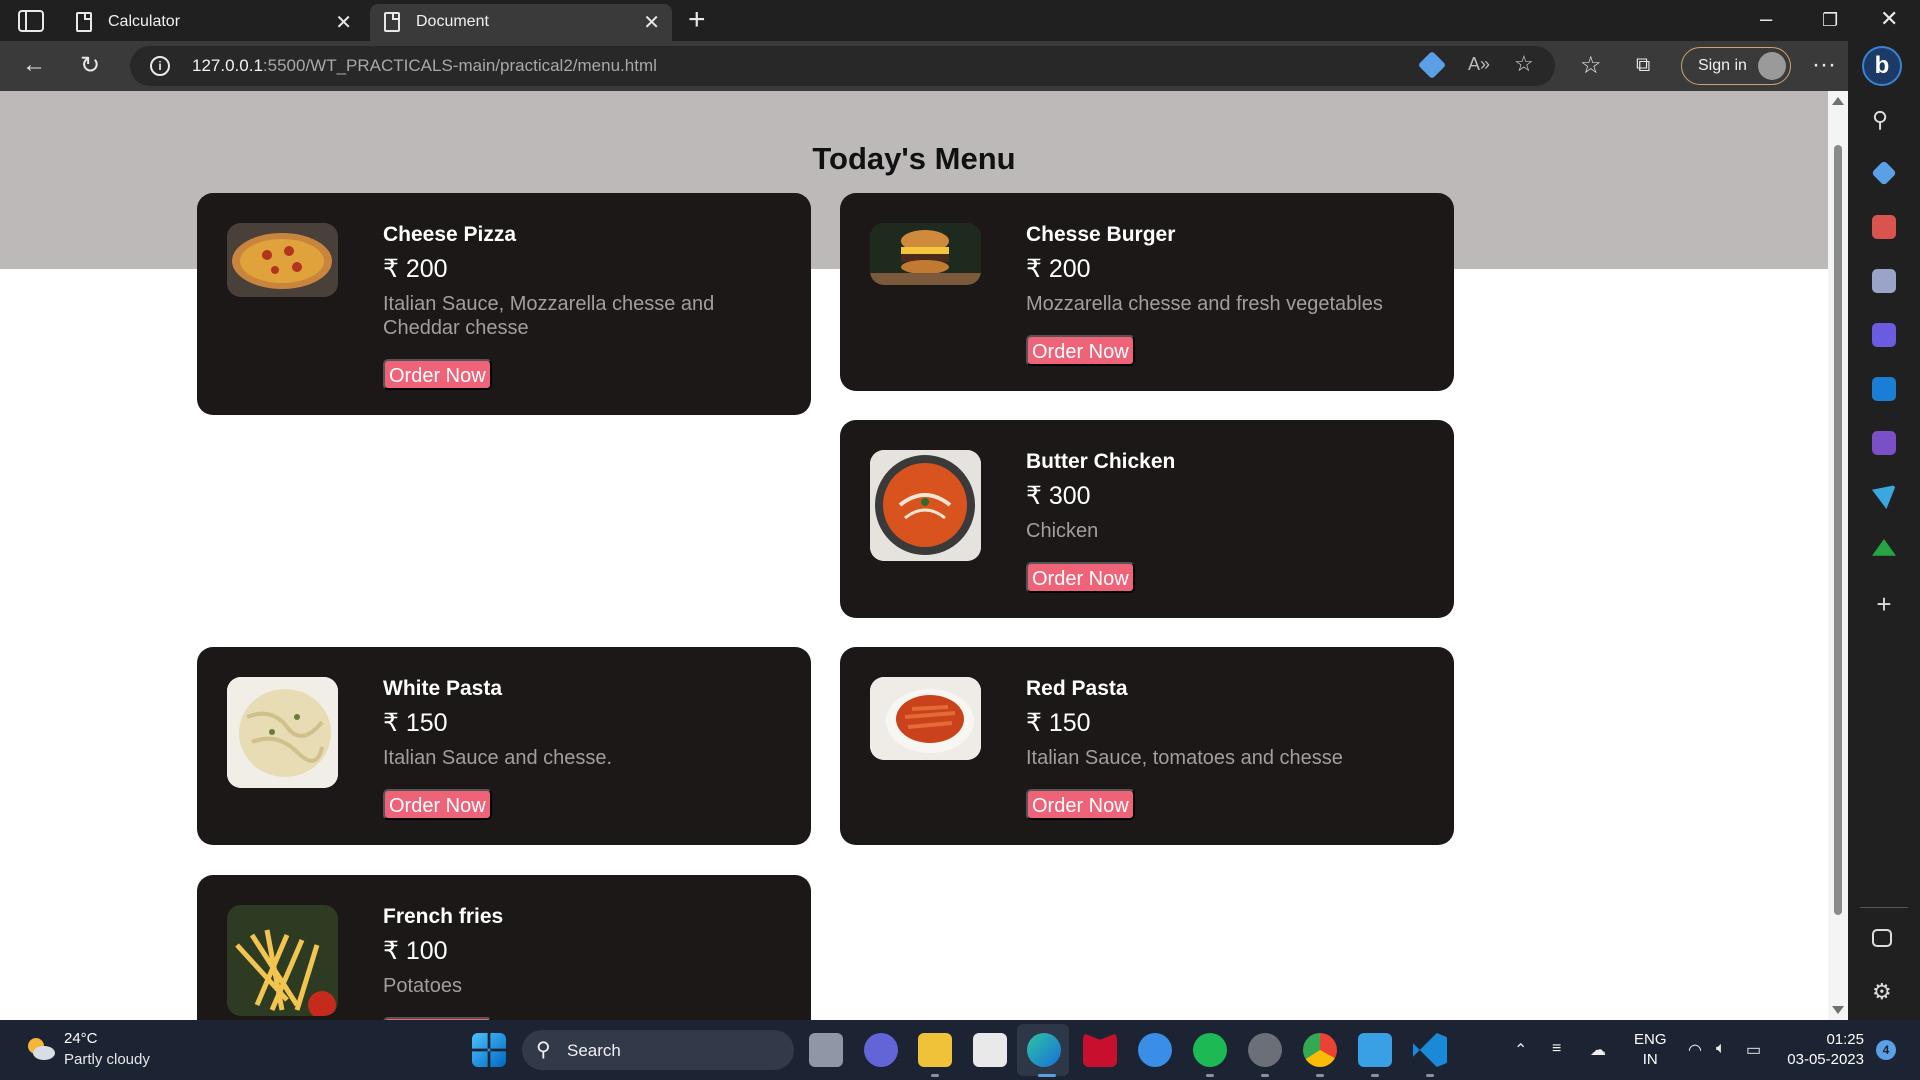  What do you see at coordinates (521, 22) in the screenshot?
I see `tab-document: Document ✕` at bounding box center [521, 22].